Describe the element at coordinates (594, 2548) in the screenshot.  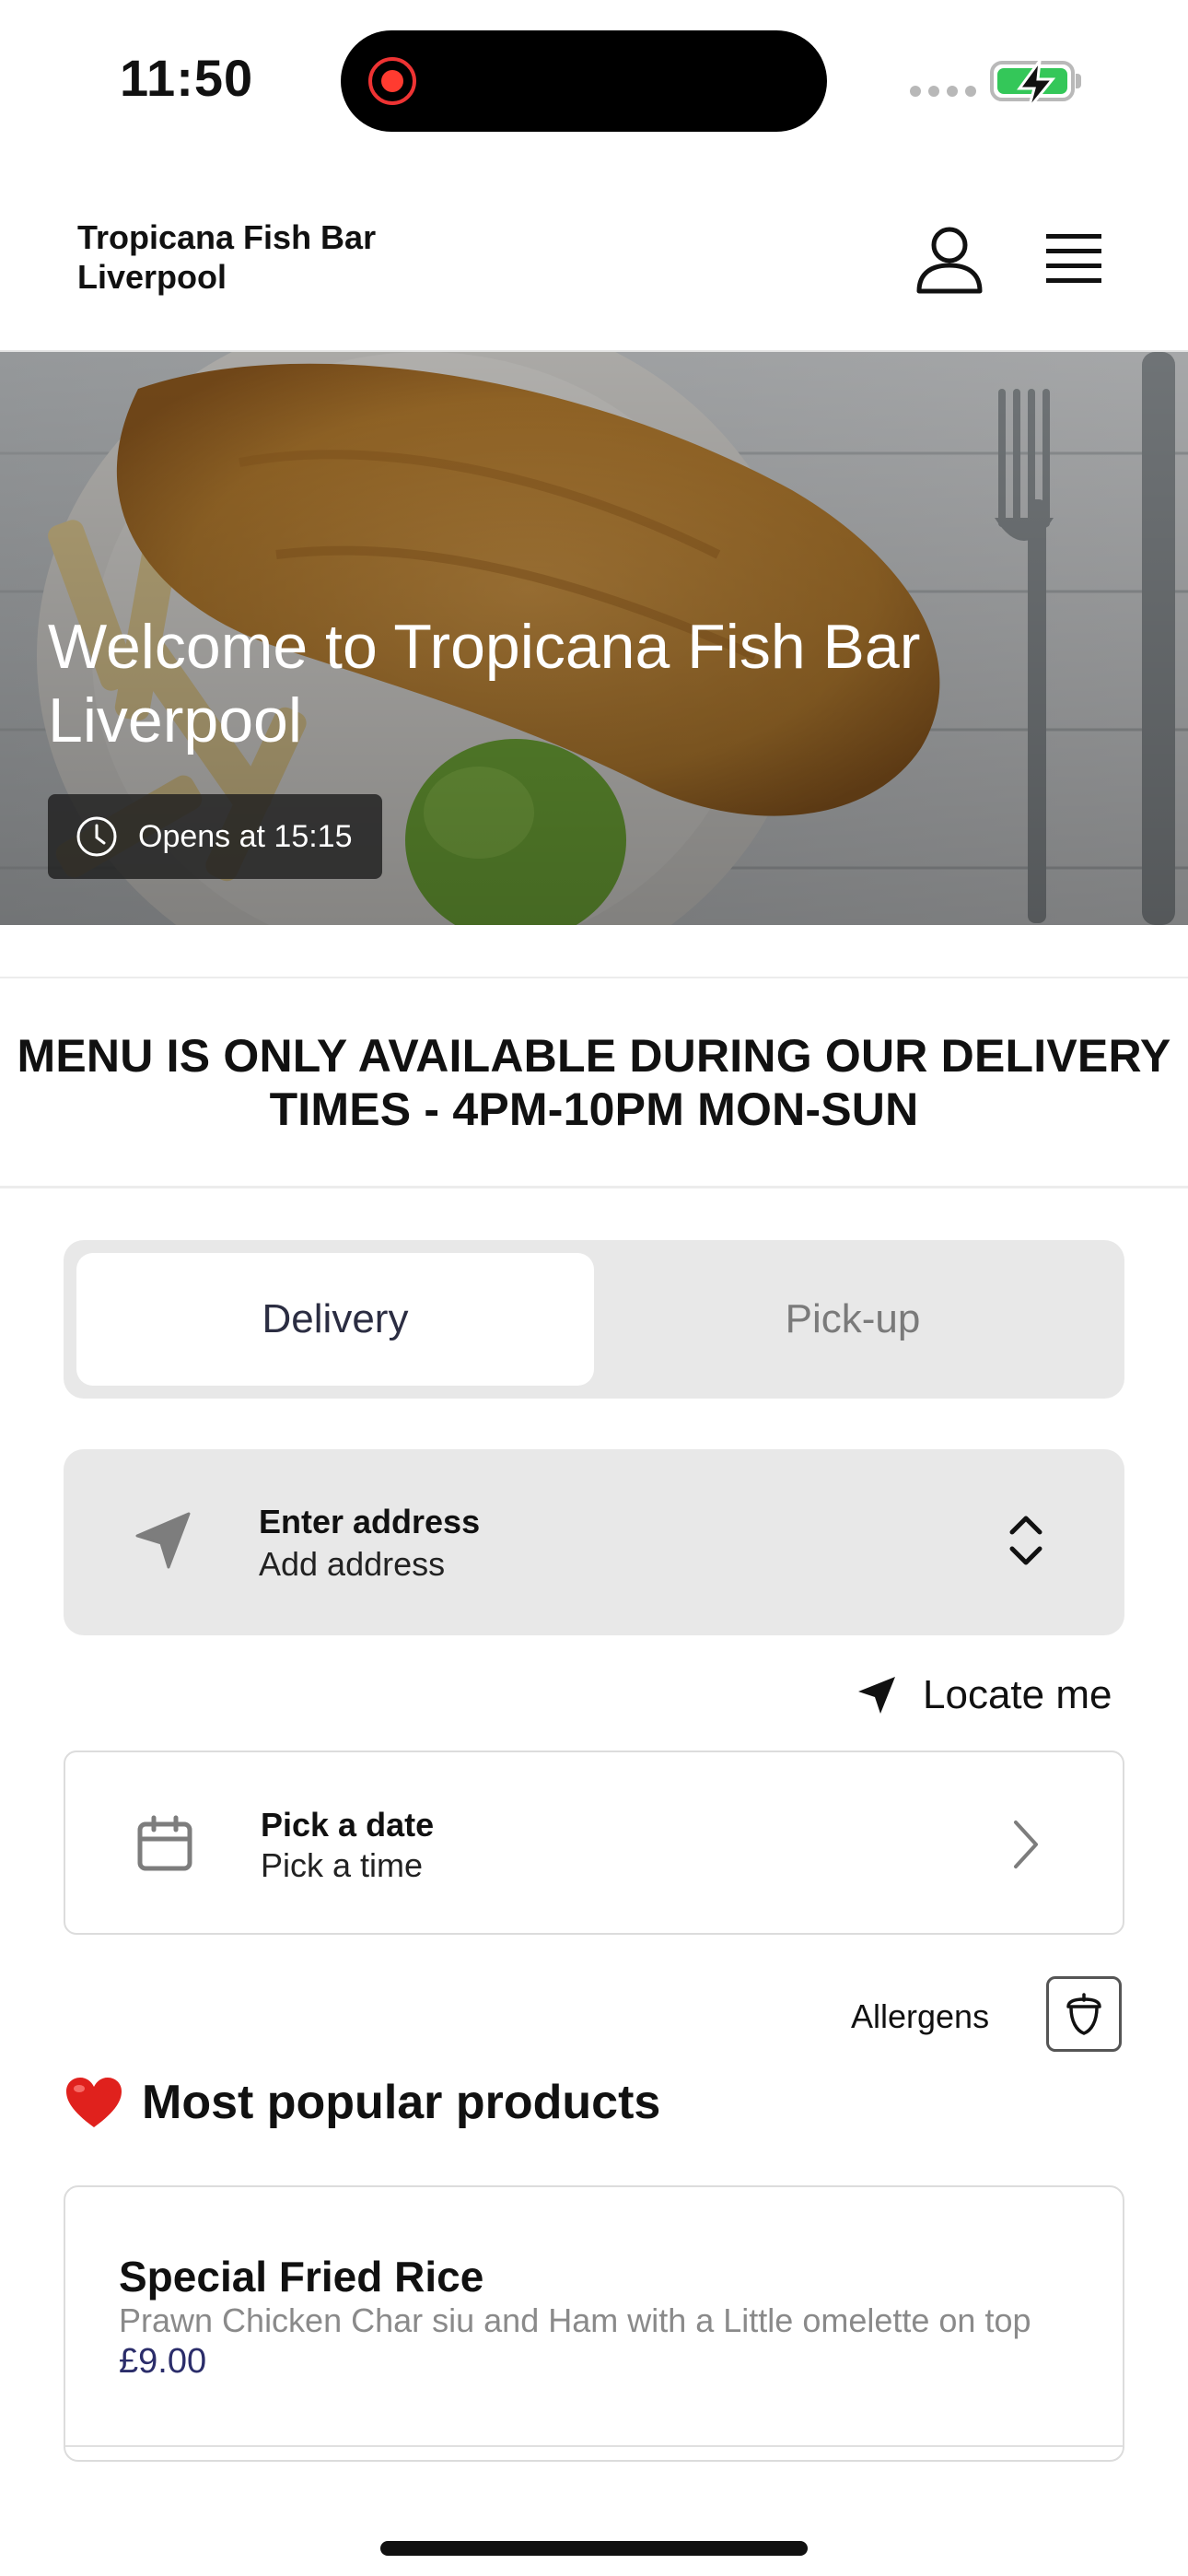
I see `home-indicator` at that location.